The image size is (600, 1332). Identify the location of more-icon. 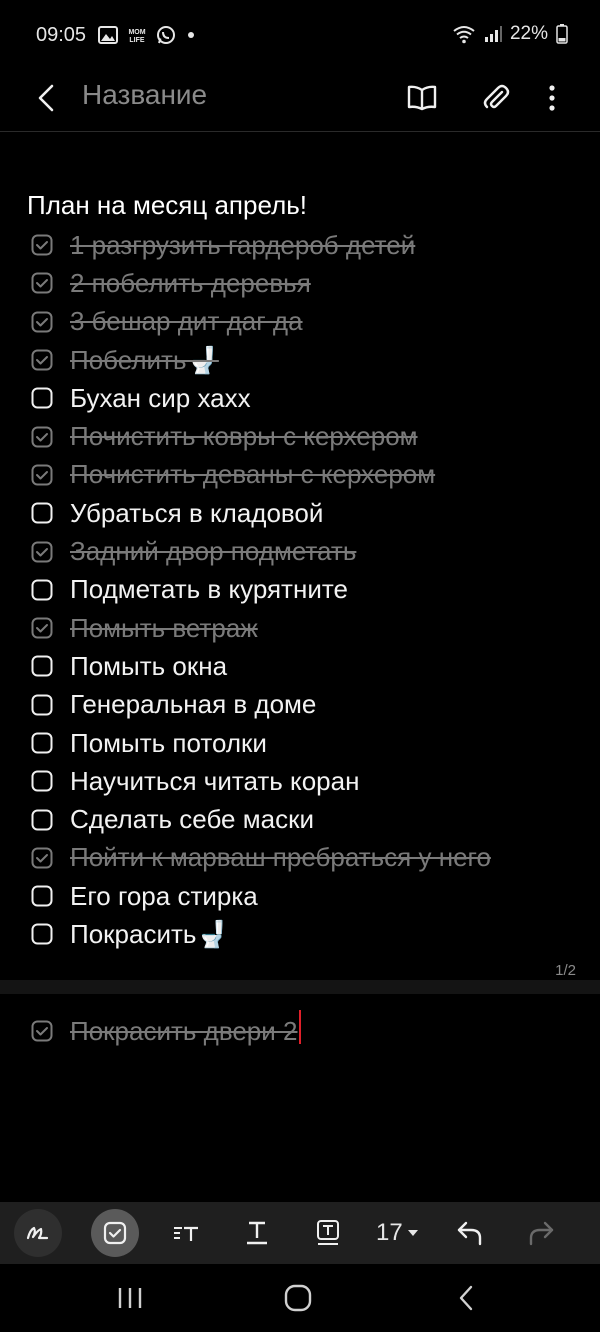
(552, 98).